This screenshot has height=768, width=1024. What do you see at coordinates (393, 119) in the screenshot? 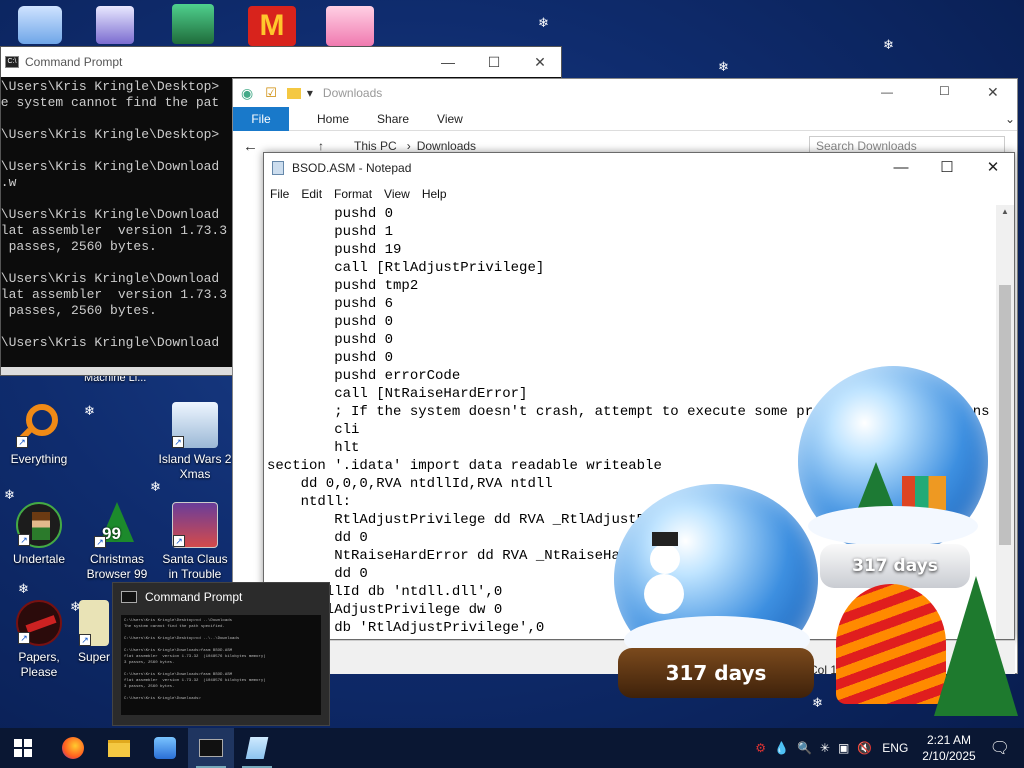
I see `tab-share: Share` at bounding box center [393, 119].